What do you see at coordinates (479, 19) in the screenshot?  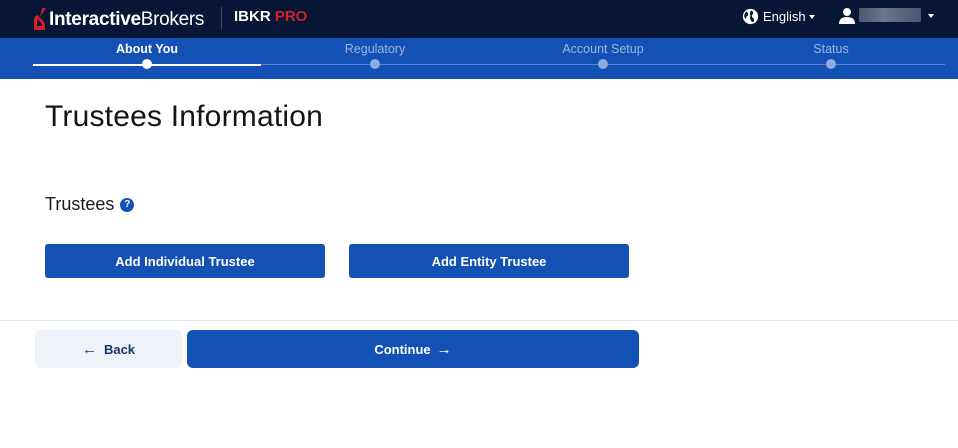 I see `top-bar: InteractiveBrokers IBKR PRO English` at bounding box center [479, 19].